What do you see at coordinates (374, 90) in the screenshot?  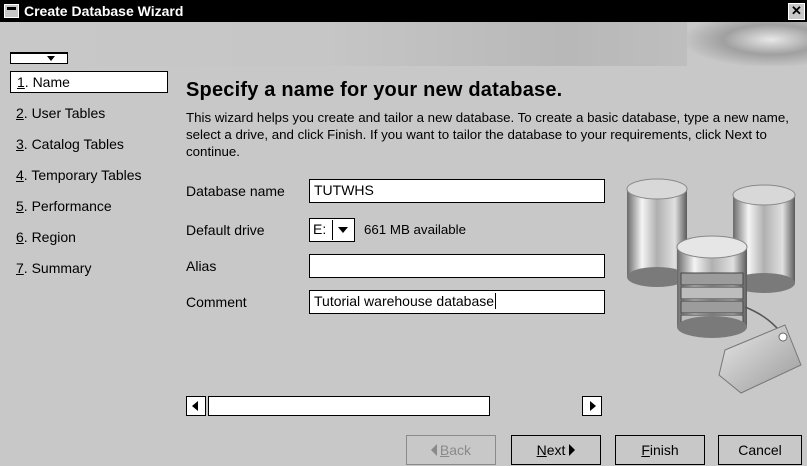 I see `page-title: Specify a name for your new database.` at bounding box center [374, 90].